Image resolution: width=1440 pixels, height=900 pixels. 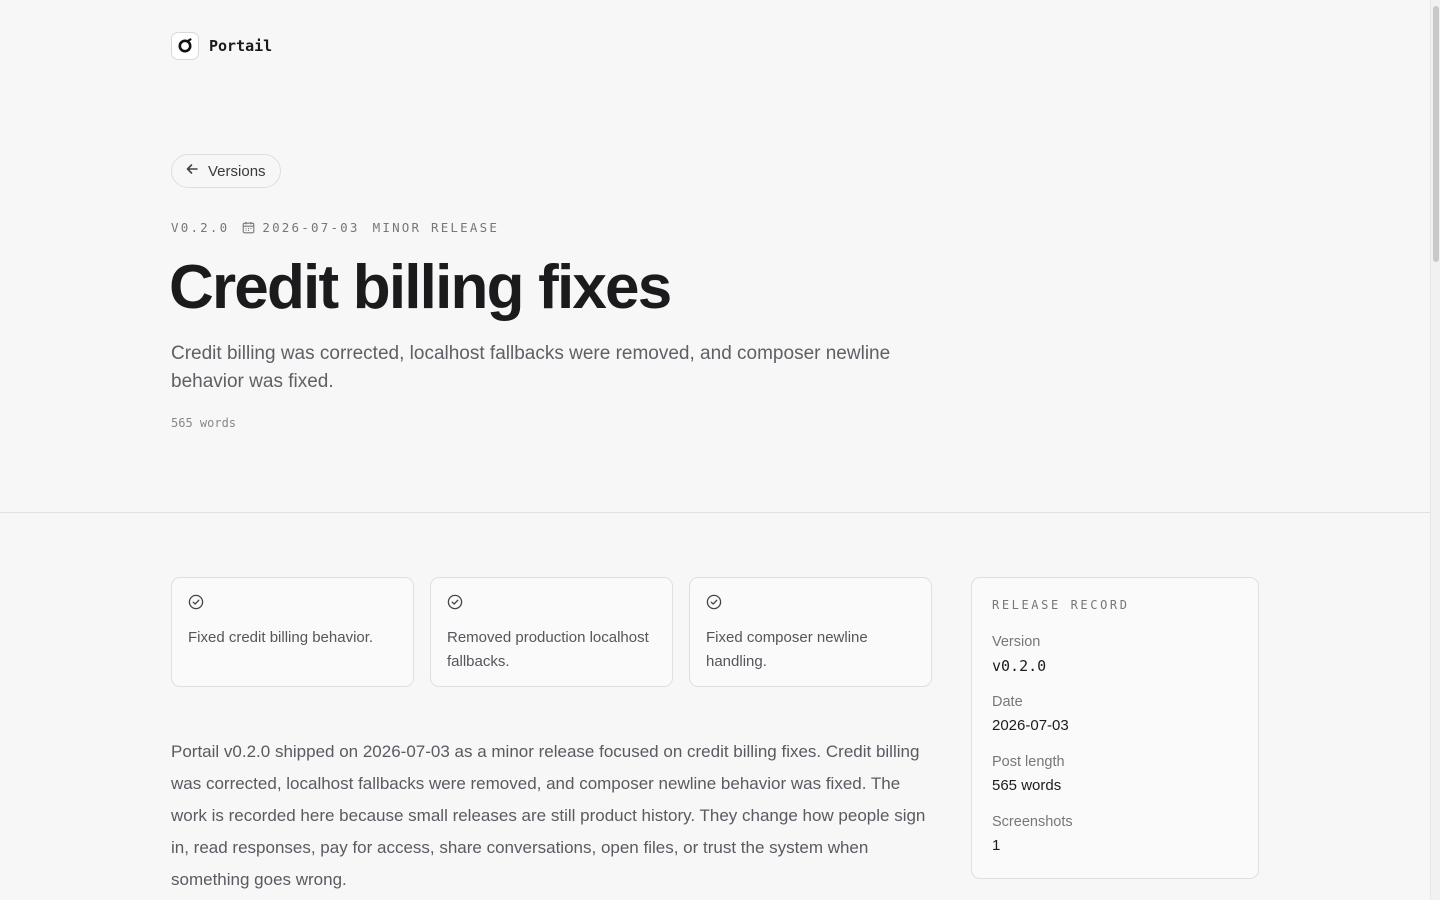 What do you see at coordinates (1435, 450) in the screenshot?
I see `page-scrollbar` at bounding box center [1435, 450].